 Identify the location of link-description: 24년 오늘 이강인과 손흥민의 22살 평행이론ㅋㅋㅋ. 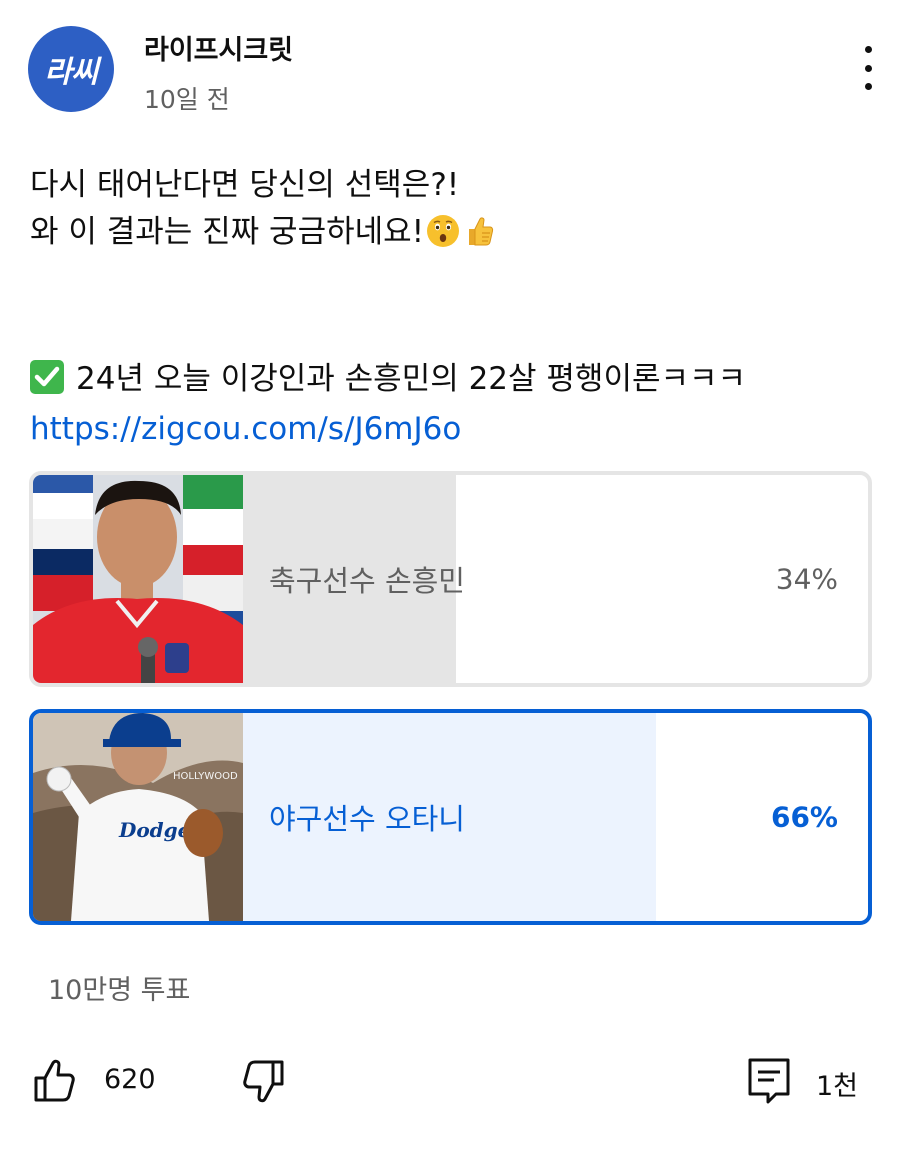
(388, 379).